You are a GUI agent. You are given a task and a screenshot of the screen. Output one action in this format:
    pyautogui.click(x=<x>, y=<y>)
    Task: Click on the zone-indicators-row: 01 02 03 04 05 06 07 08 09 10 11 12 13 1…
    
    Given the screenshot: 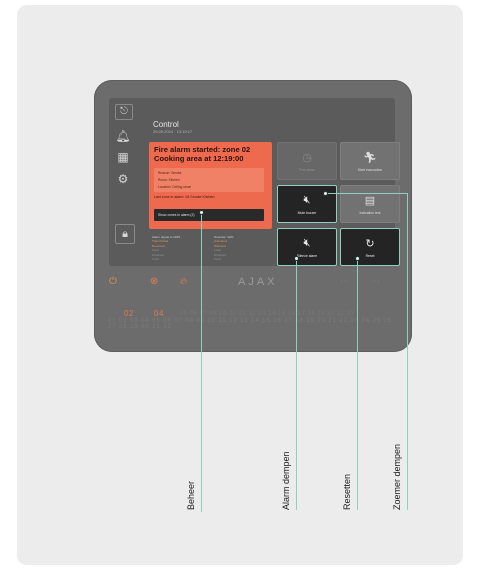 What is the action you would take?
    pyautogui.click(x=250, y=324)
    